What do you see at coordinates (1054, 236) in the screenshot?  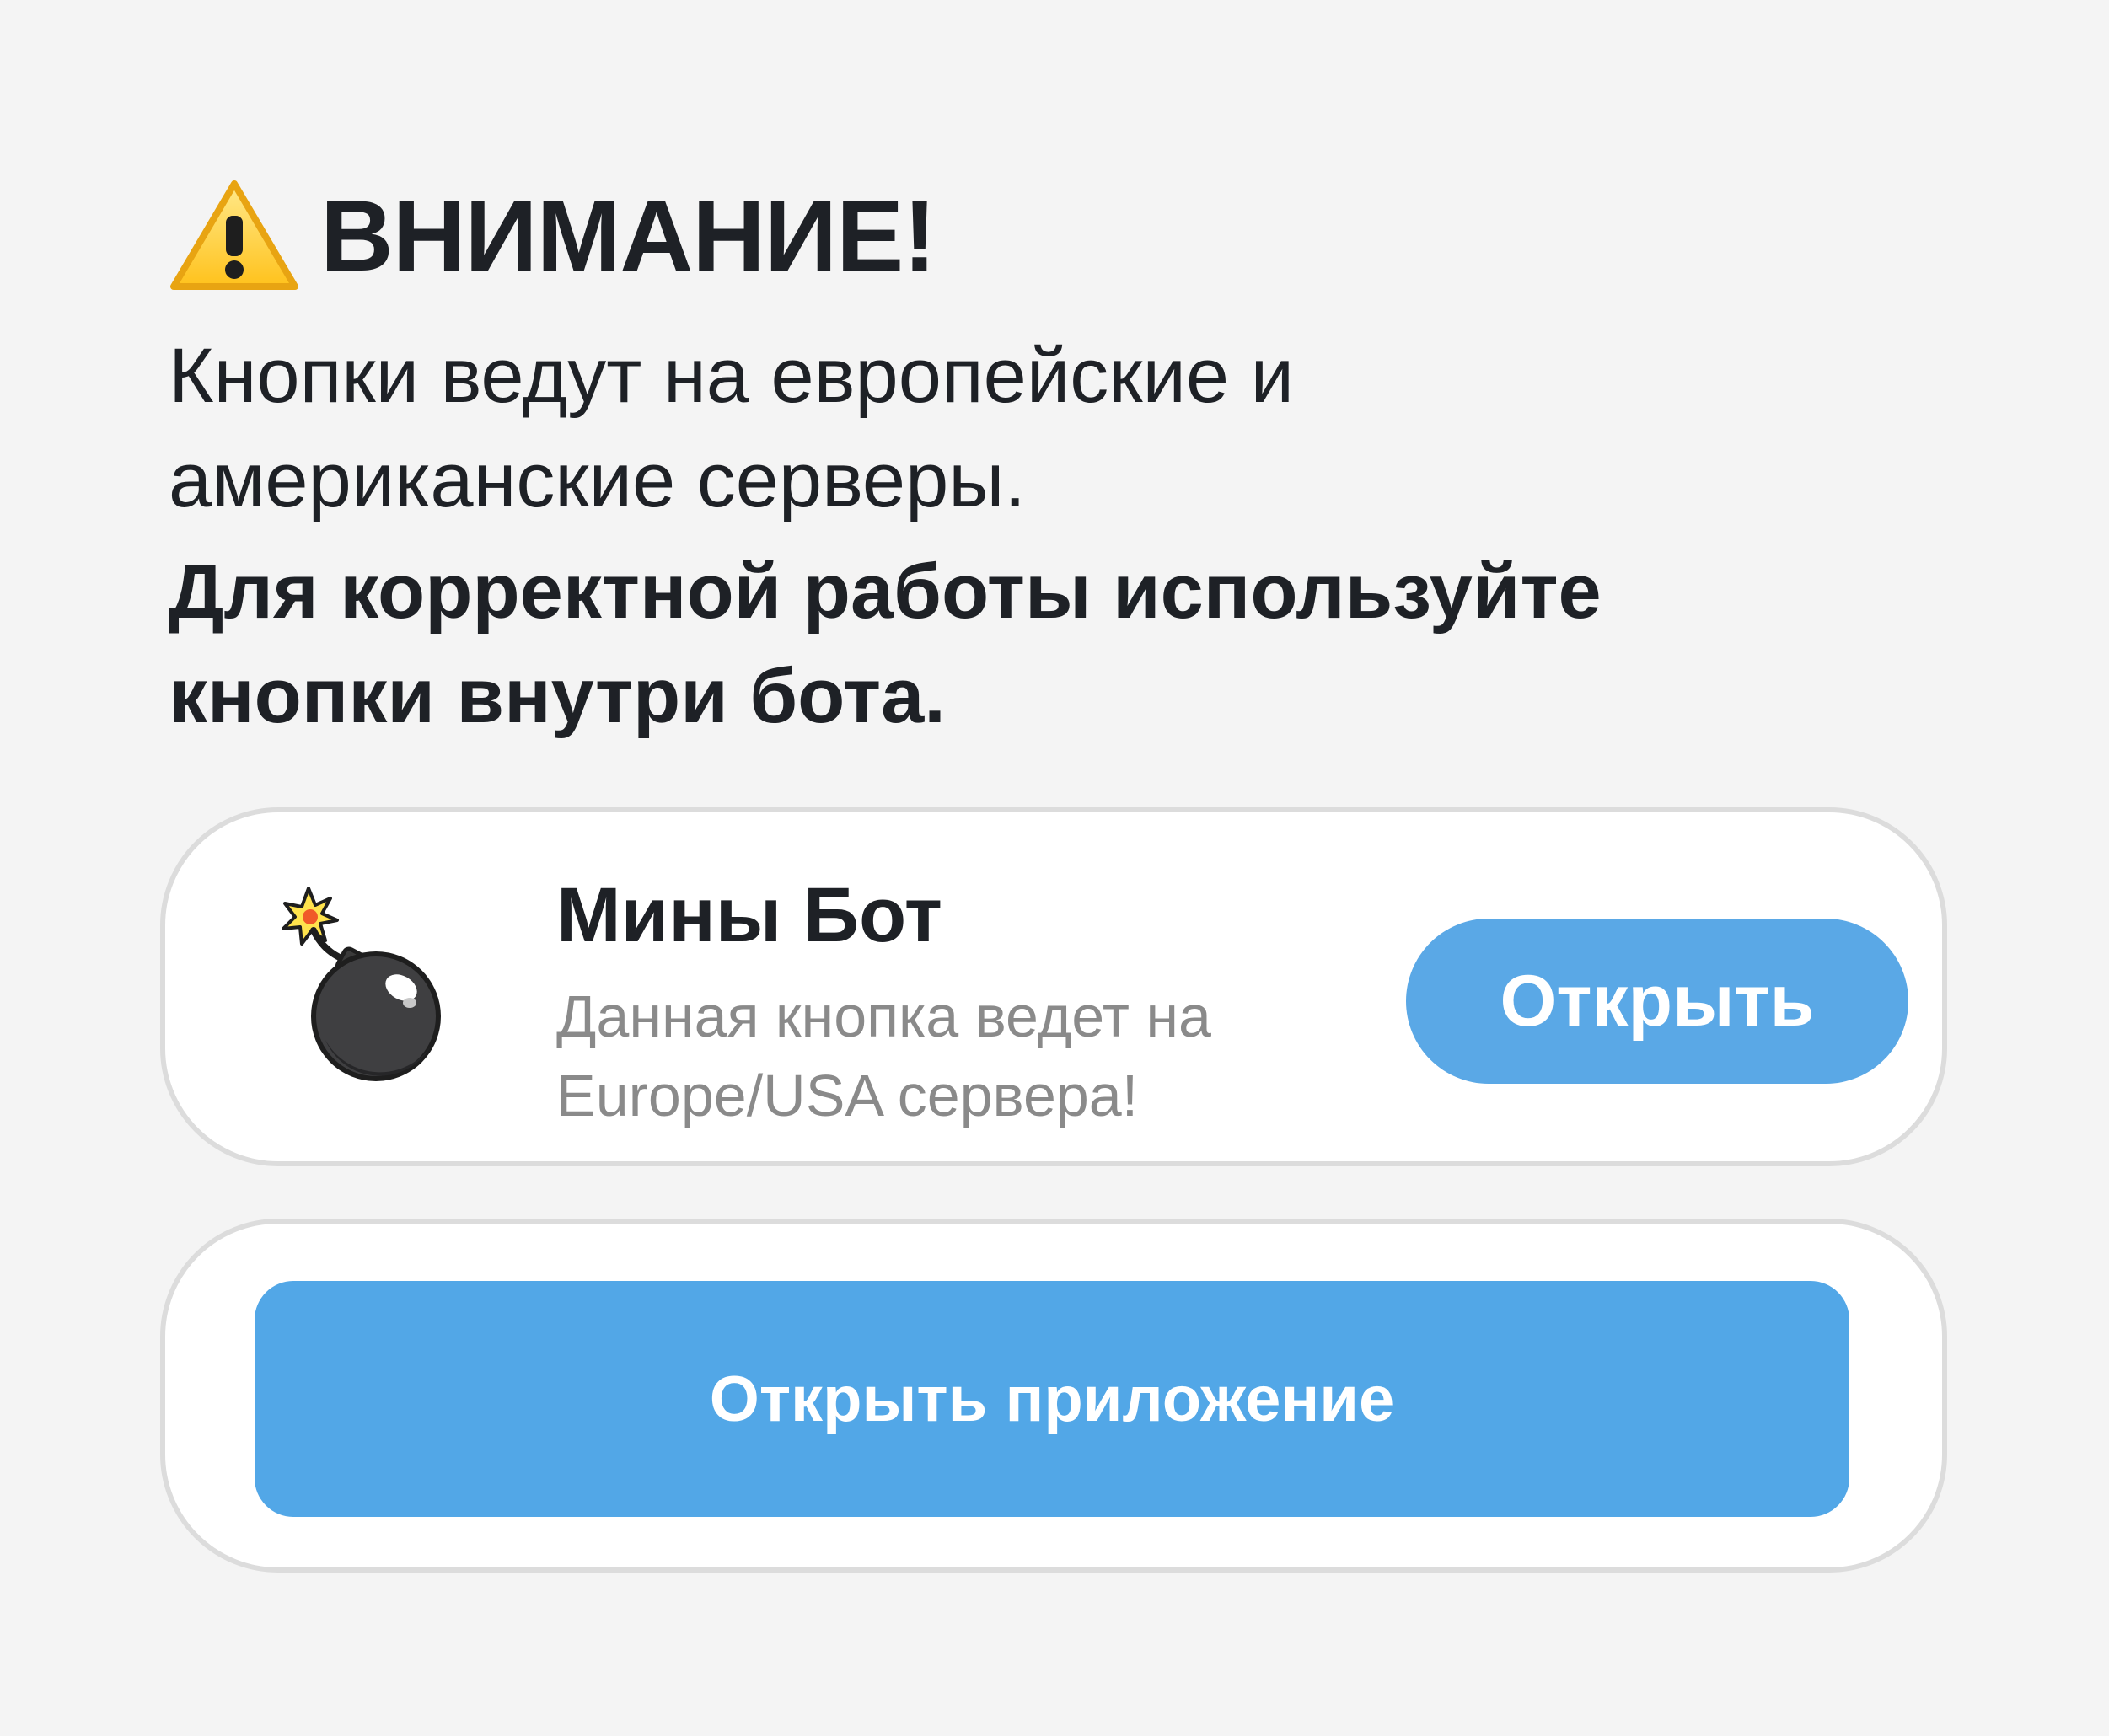 I see `warning-heading: ВНИМАНИЕ!` at bounding box center [1054, 236].